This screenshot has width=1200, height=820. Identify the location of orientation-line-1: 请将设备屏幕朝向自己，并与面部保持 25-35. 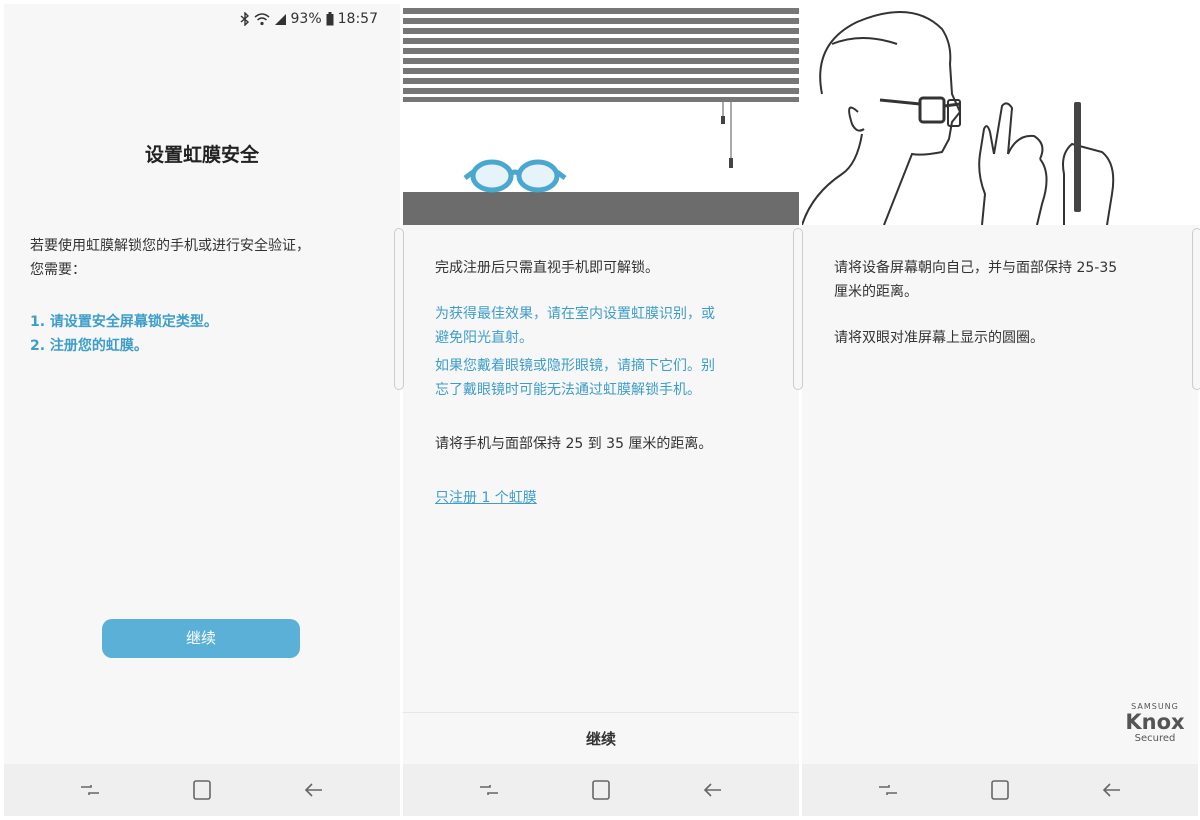
(976, 268).